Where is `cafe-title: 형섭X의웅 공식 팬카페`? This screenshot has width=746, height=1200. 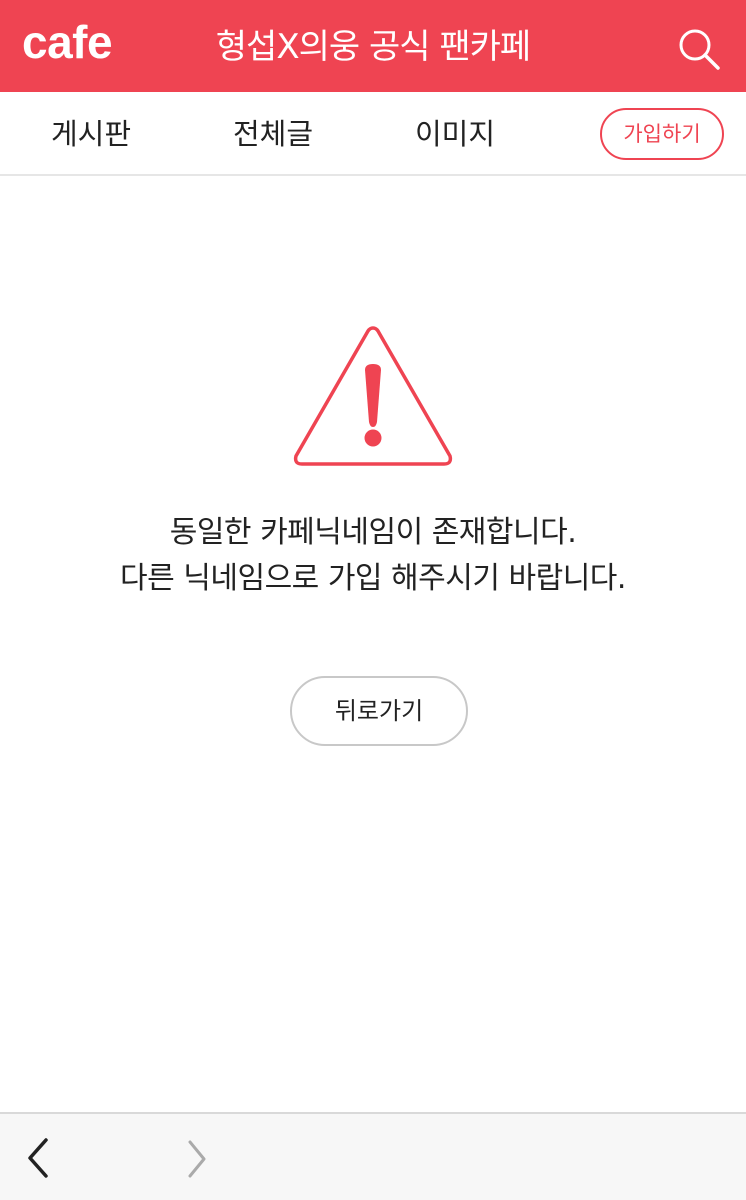 cafe-title: 형섭X의웅 공식 팬카페 is located at coordinates (373, 47).